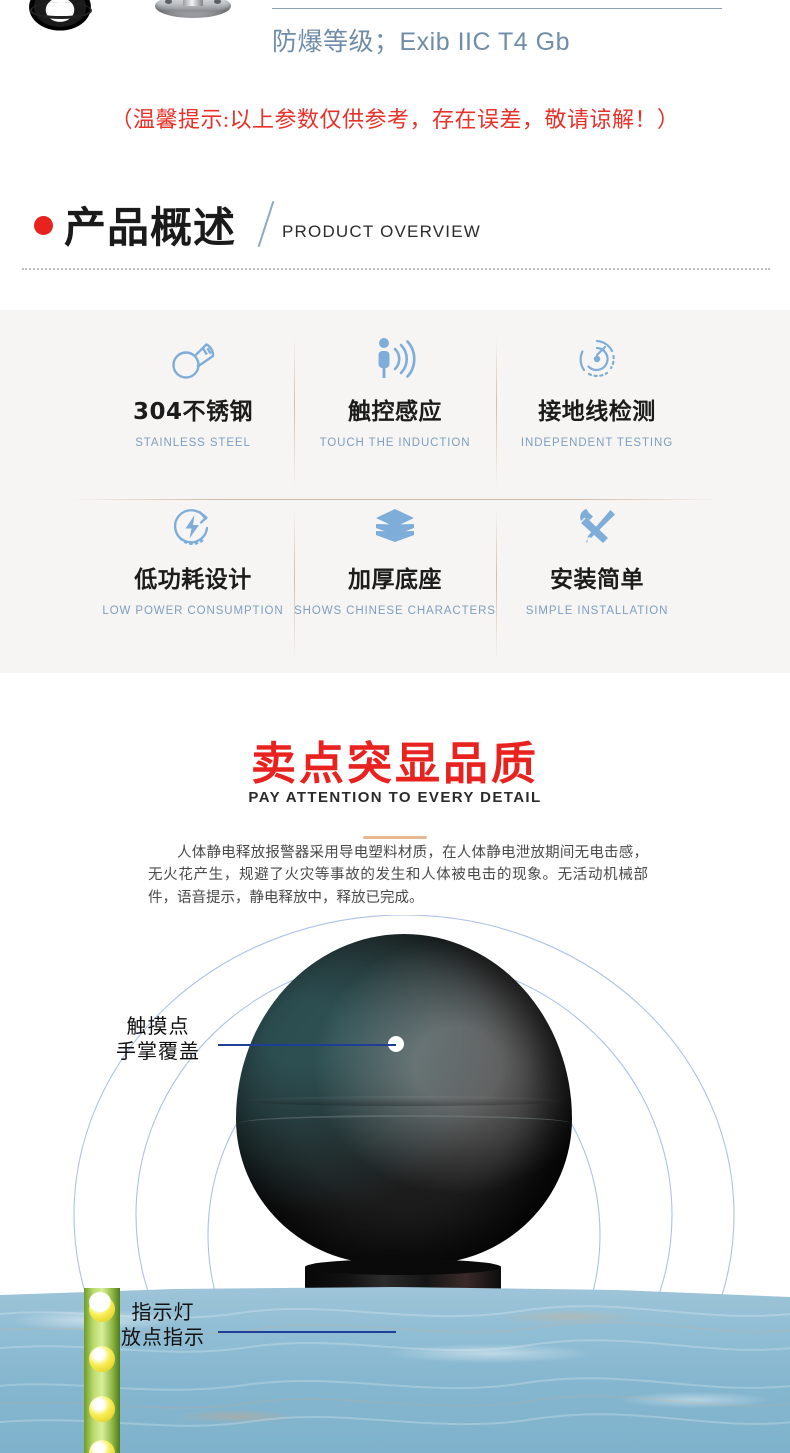 This screenshot has height=1453, width=790. I want to click on feature-label-en: SIMPLE INSTALLATION, so click(597, 611).